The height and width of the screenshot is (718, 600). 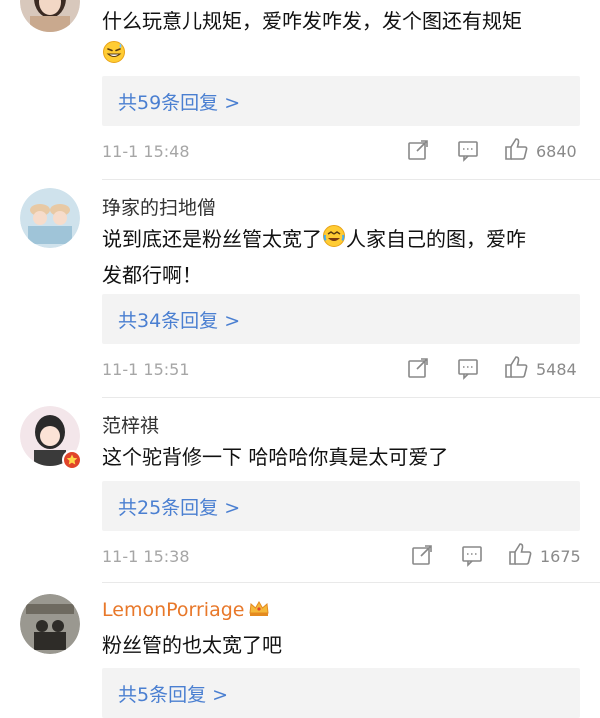 What do you see at coordinates (186, 610) in the screenshot?
I see `username: LemonPorriage` at bounding box center [186, 610].